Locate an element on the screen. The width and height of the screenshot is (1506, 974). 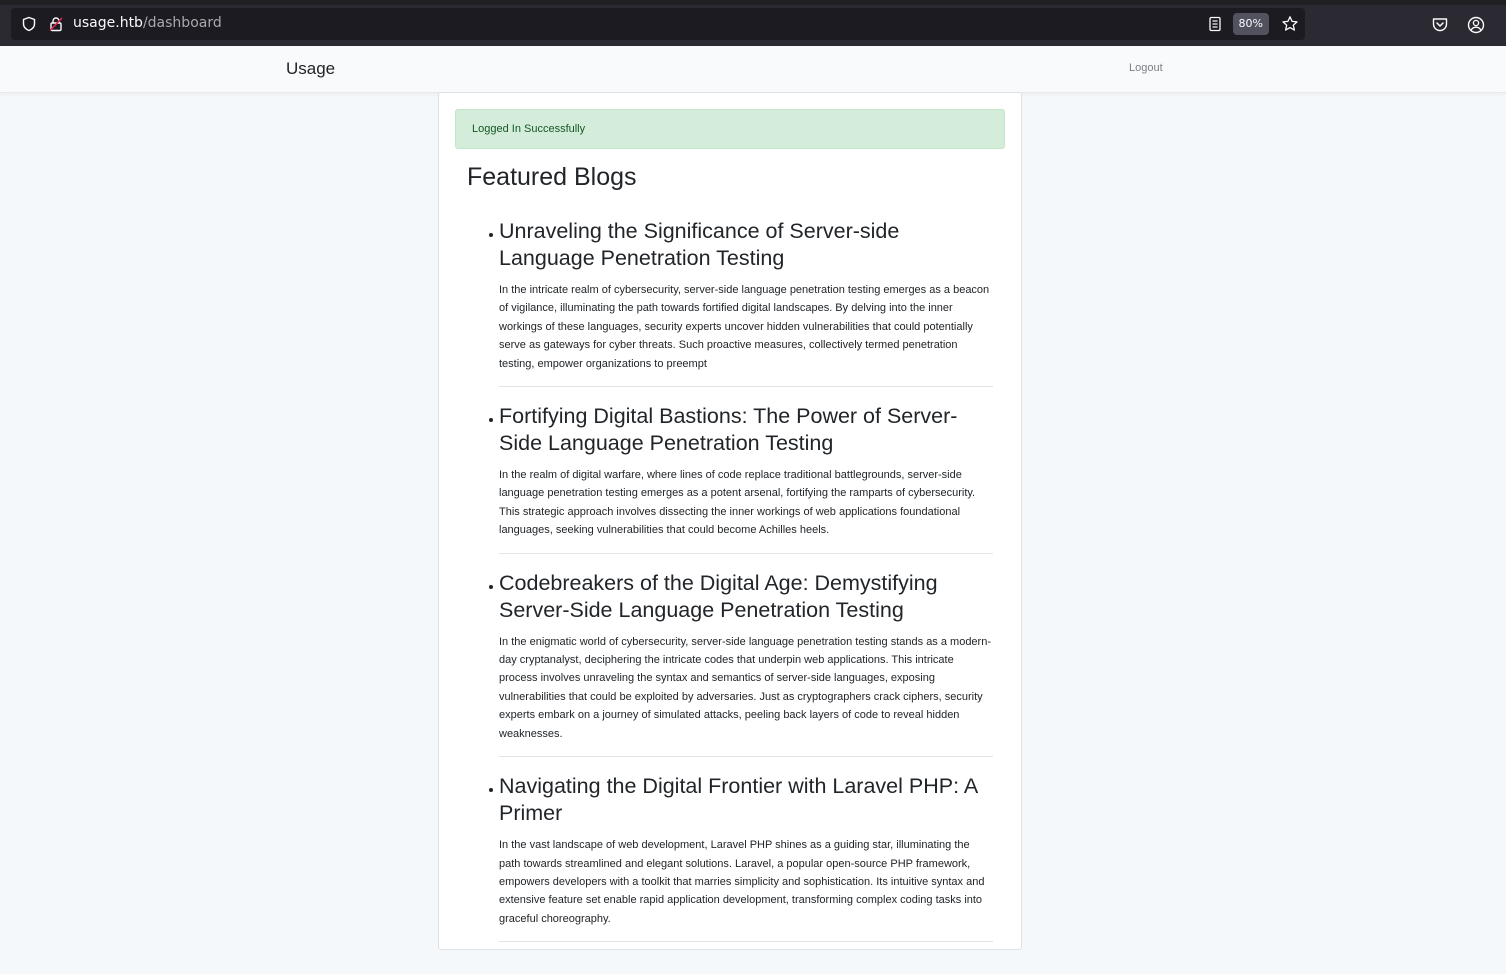
zoom-level-button: 80% is located at coordinates (1250, 24).